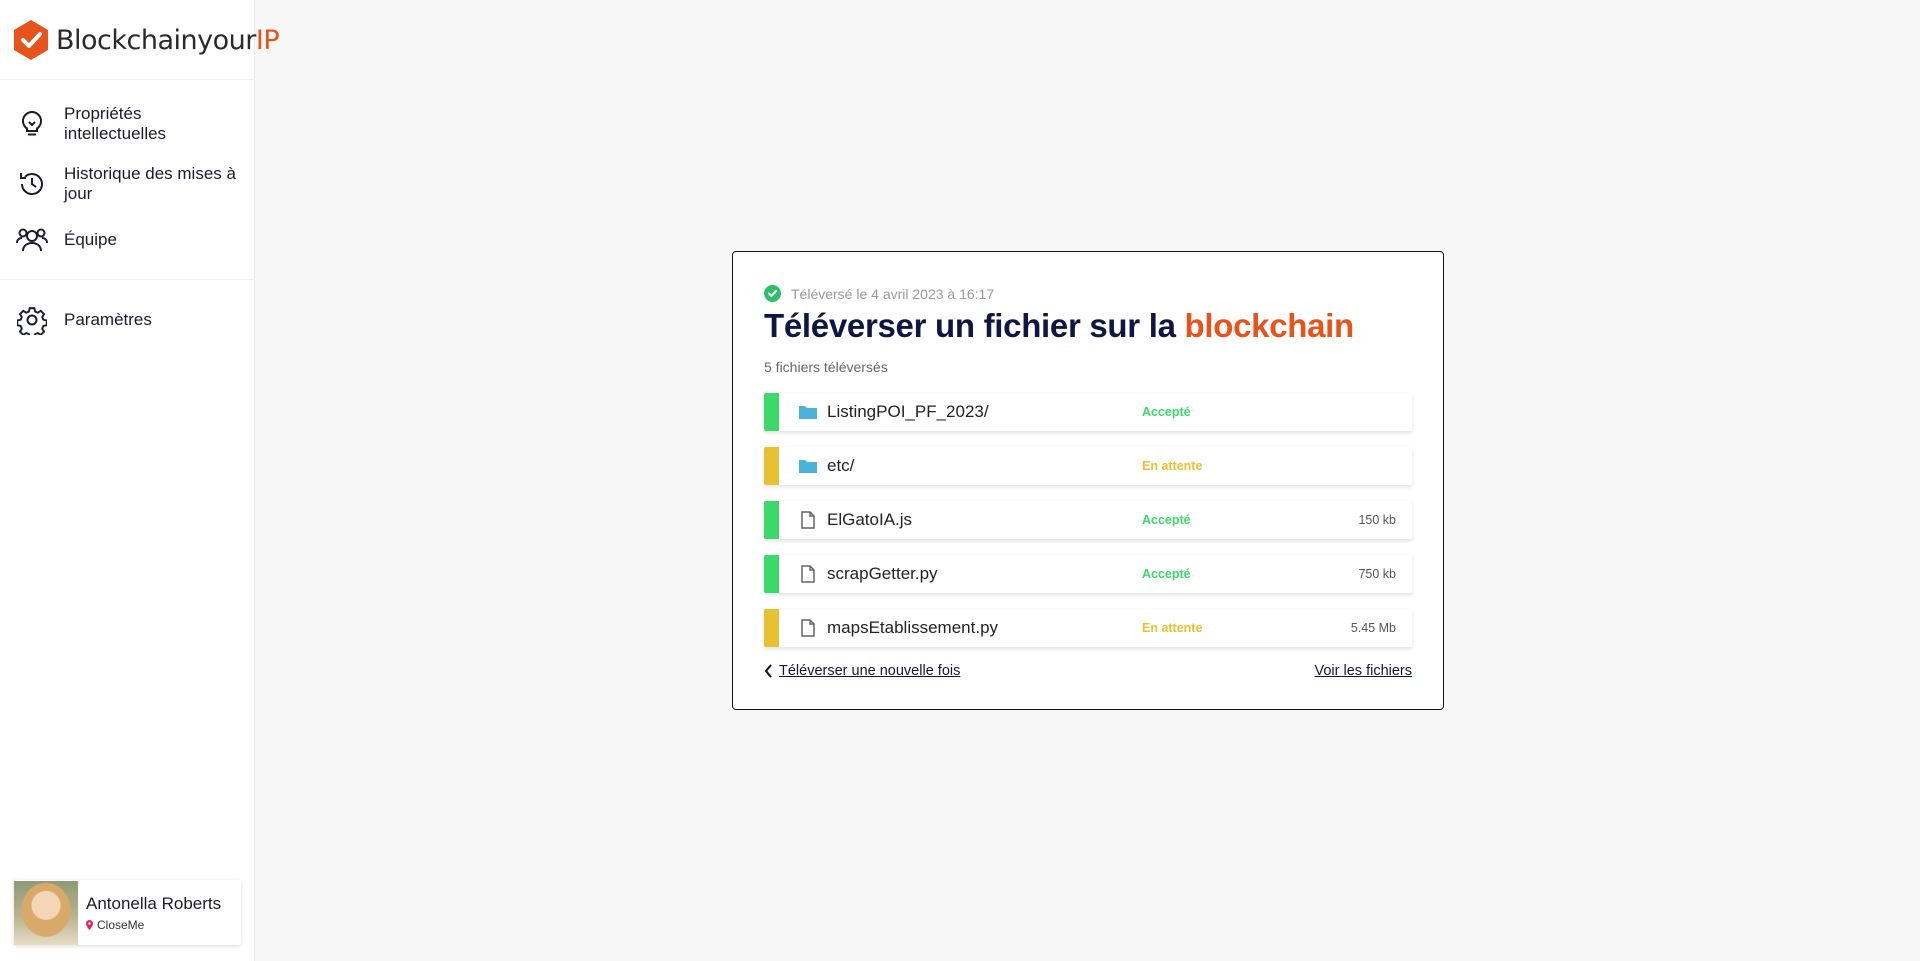  What do you see at coordinates (32, 240) in the screenshot?
I see `team-icon` at bounding box center [32, 240].